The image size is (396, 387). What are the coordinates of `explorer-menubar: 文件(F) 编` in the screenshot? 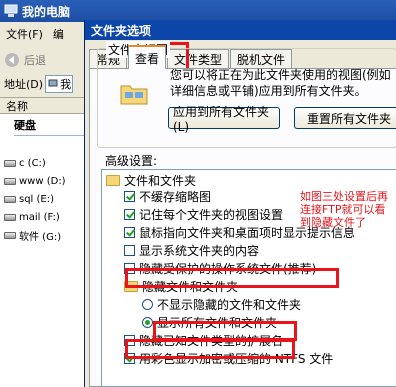 It's located at (45, 34).